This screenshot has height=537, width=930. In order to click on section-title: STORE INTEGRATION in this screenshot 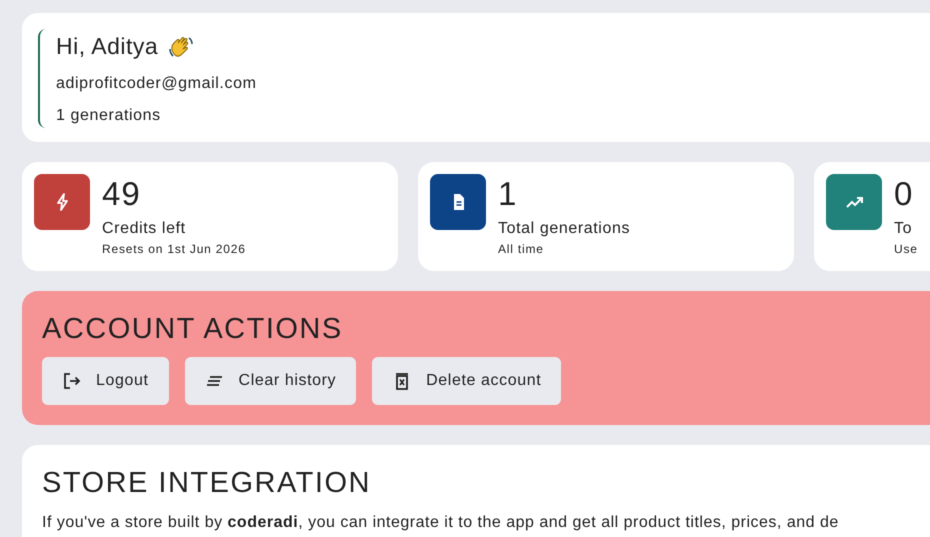, I will do `click(207, 483)`.